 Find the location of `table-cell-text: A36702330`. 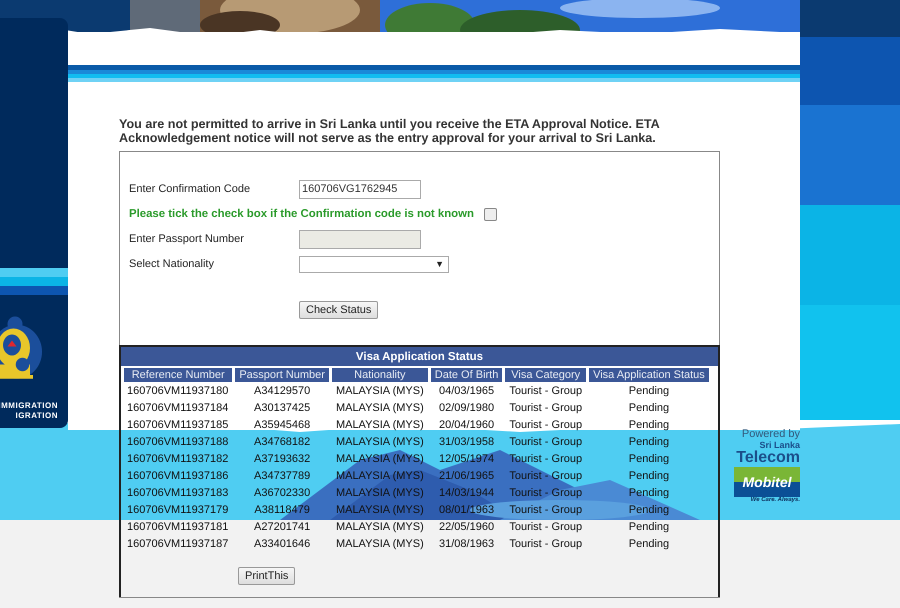

table-cell-text: A36702330 is located at coordinates (282, 493).